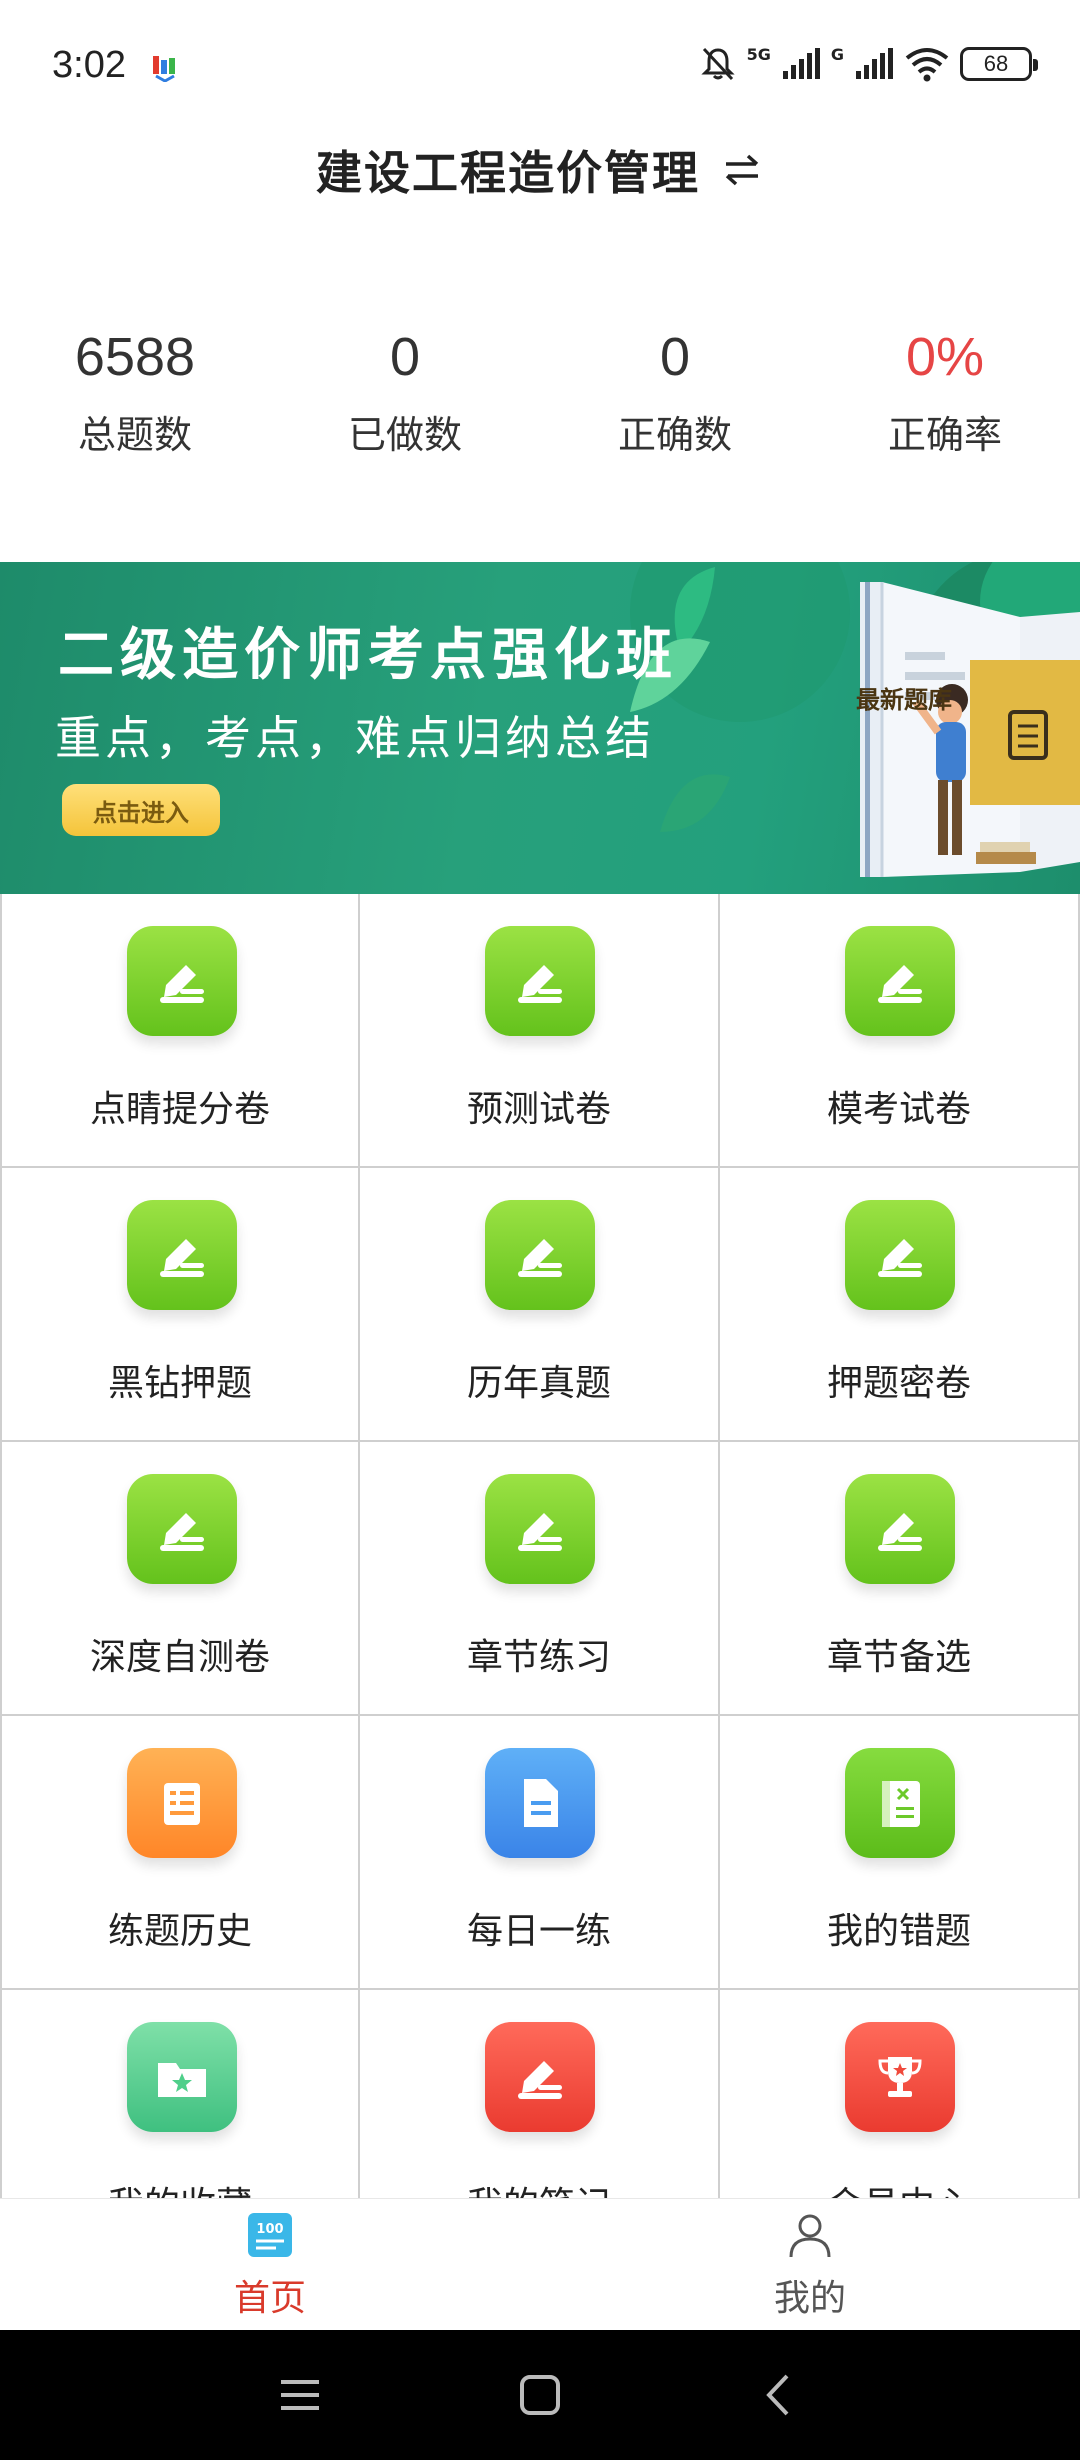  Describe the element at coordinates (758, 54) in the screenshot. I see `network-5g-label: 5G` at that location.